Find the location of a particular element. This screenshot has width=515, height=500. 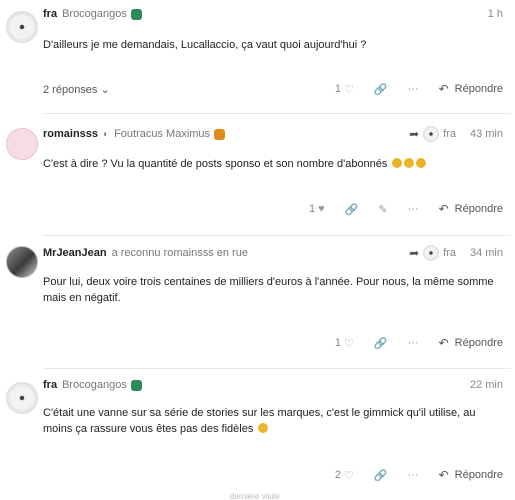

post-time: 34 min is located at coordinates (486, 253).